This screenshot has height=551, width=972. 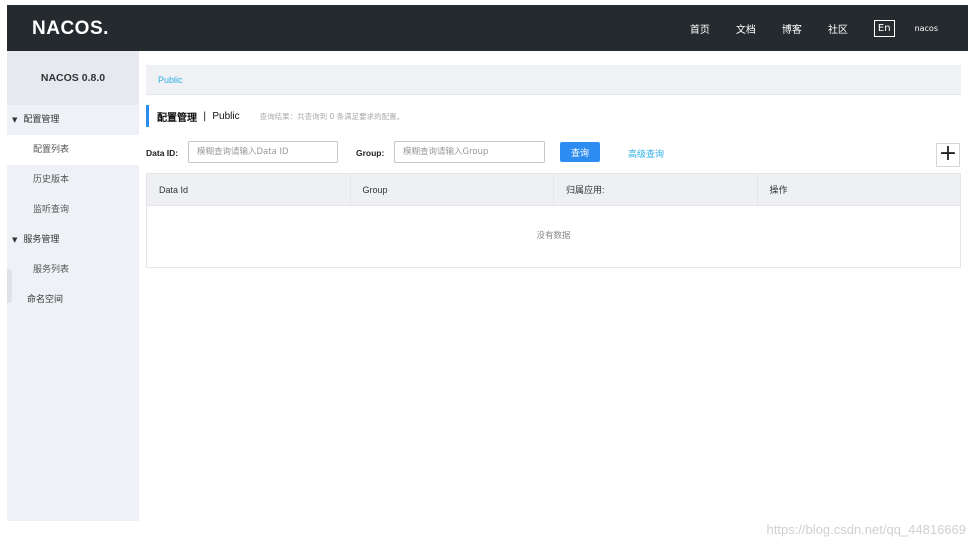 I want to click on breadcrumb-namespace: Public, so click(x=170, y=80).